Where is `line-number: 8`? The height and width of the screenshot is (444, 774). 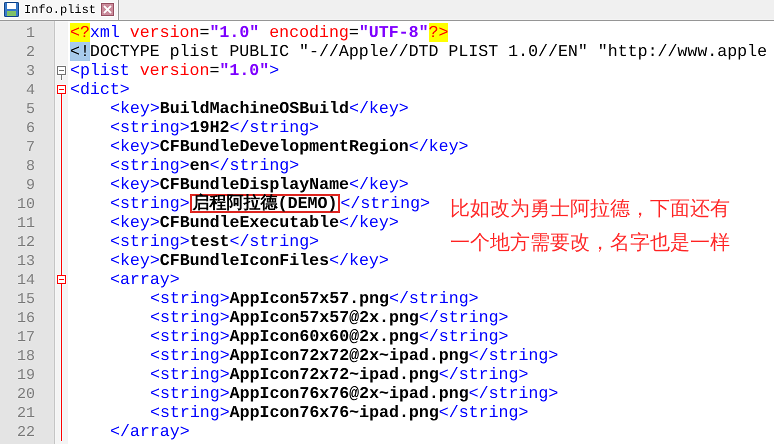
line-number: 8 is located at coordinates (30, 166).